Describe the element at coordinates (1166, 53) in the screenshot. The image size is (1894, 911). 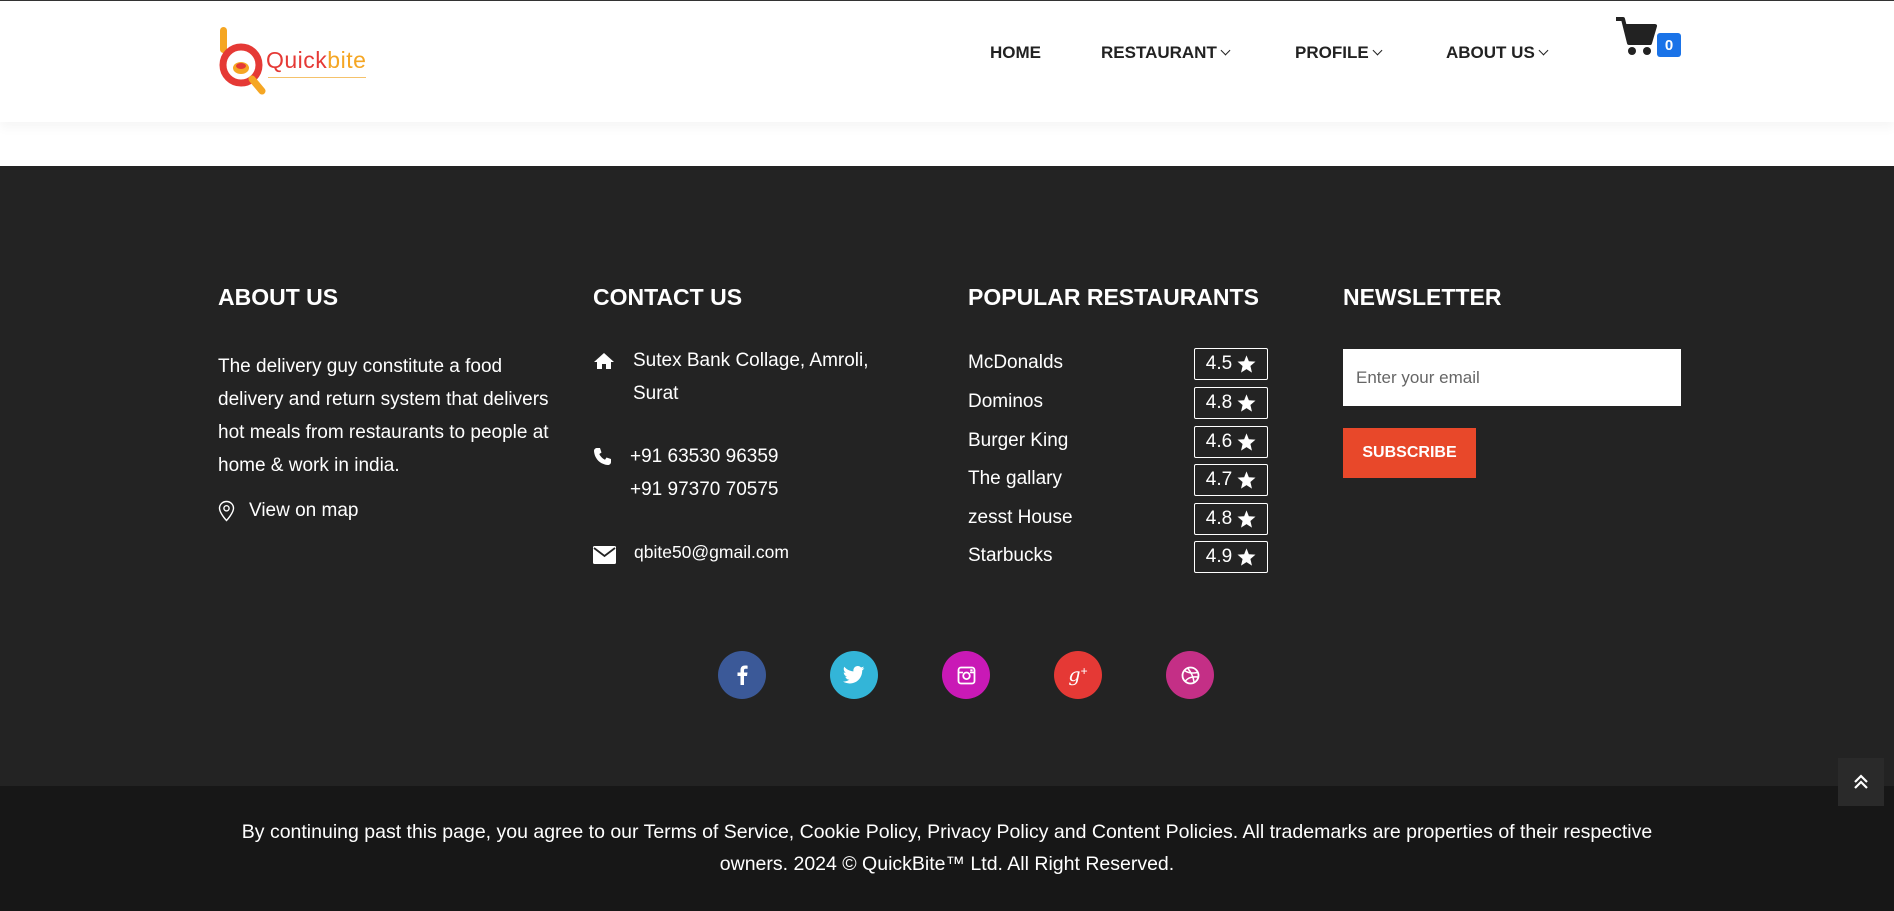
I see `nav-restaurant: RESTAURANT` at that location.